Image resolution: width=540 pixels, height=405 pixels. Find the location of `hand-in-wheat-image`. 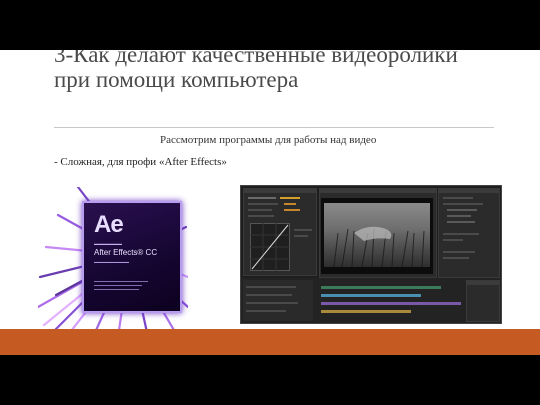

hand-in-wheat-image is located at coordinates (377, 235).